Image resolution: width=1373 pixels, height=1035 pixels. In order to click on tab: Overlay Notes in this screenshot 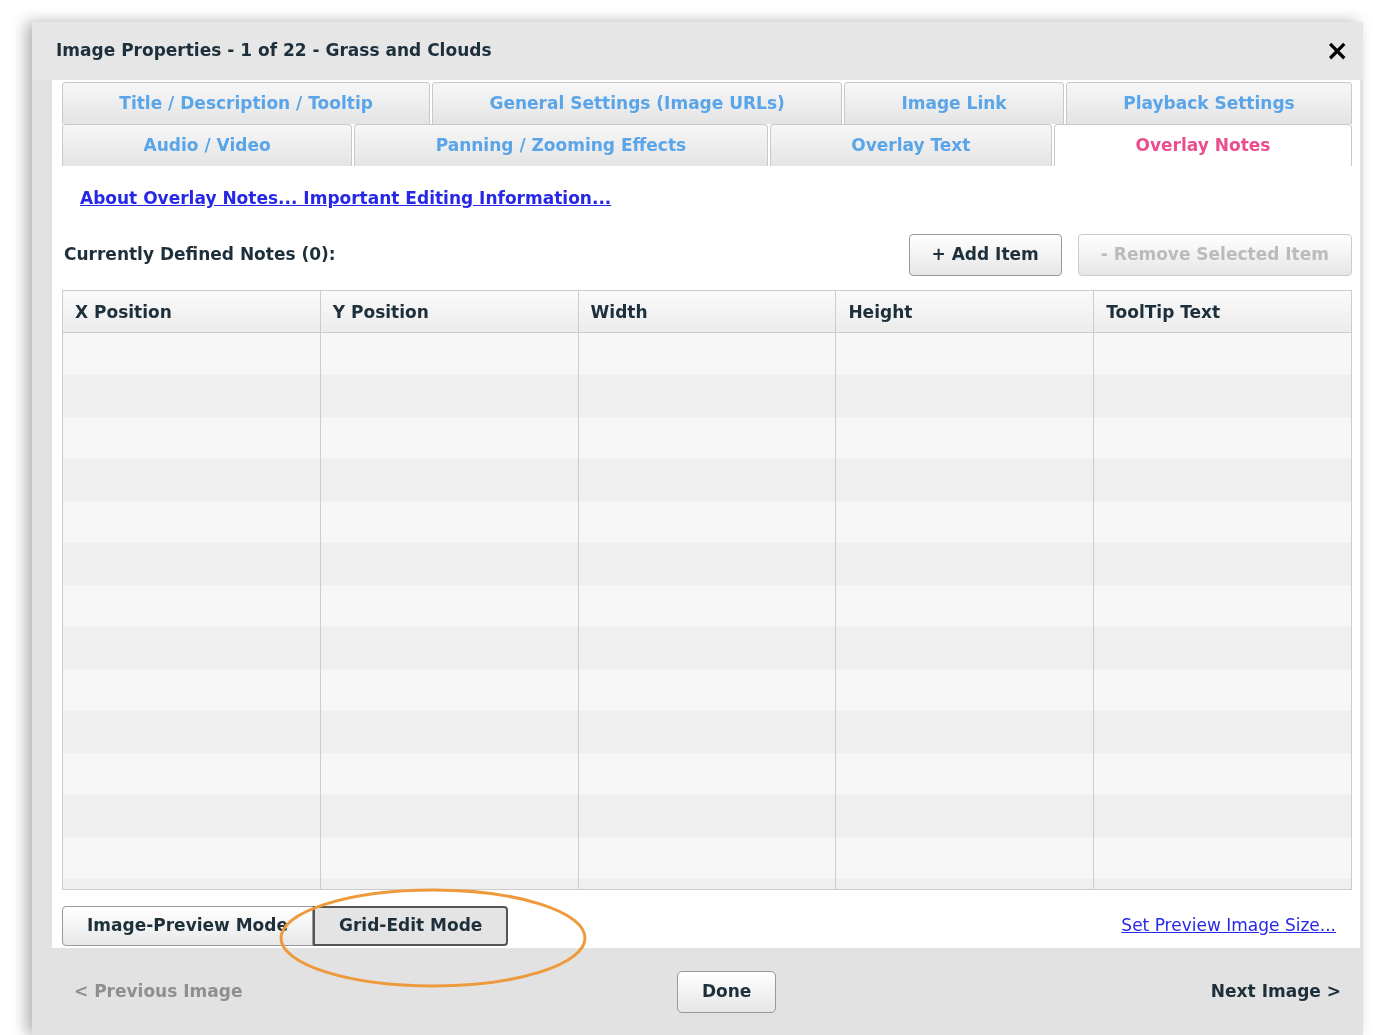, I will do `click(1203, 145)`.